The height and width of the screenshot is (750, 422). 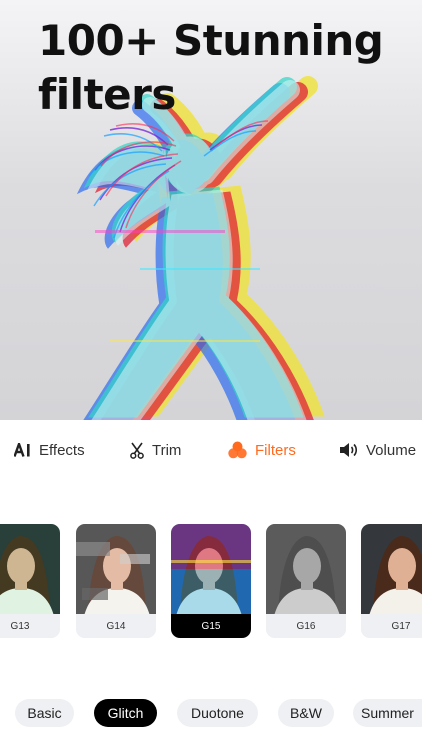 I want to click on filter-card-g17: G17, so click(x=391, y=581).